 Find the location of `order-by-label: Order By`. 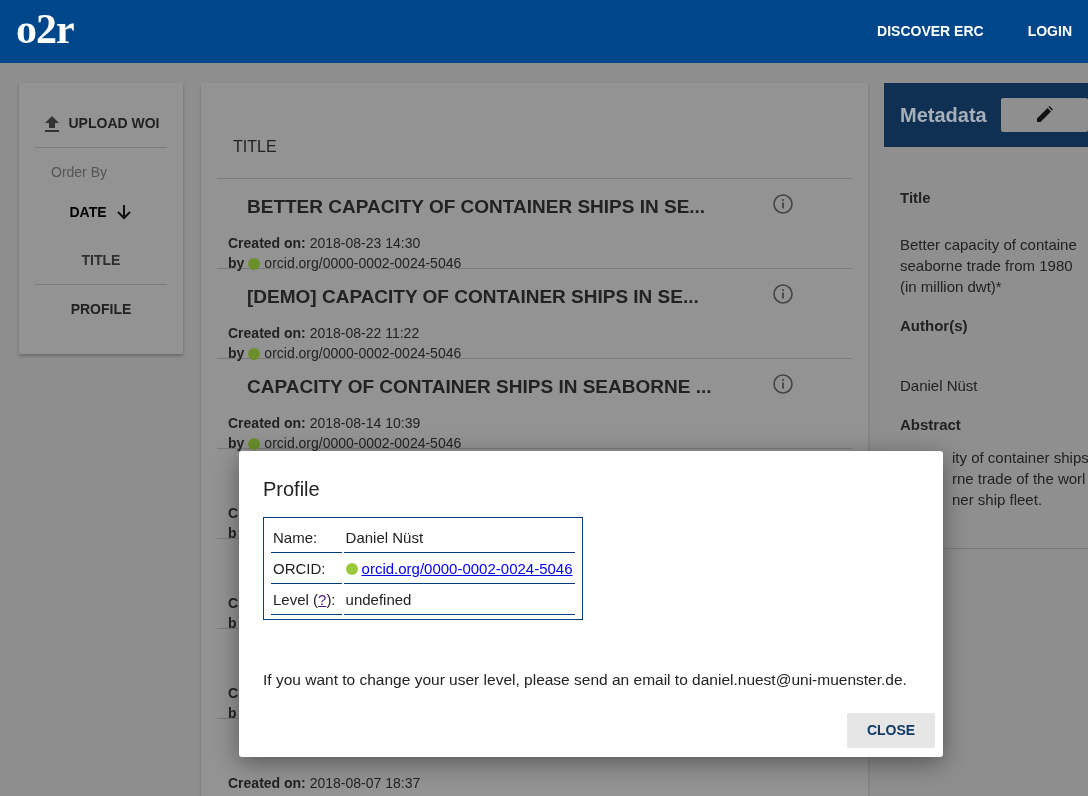

order-by-label: Order By is located at coordinates (79, 172).